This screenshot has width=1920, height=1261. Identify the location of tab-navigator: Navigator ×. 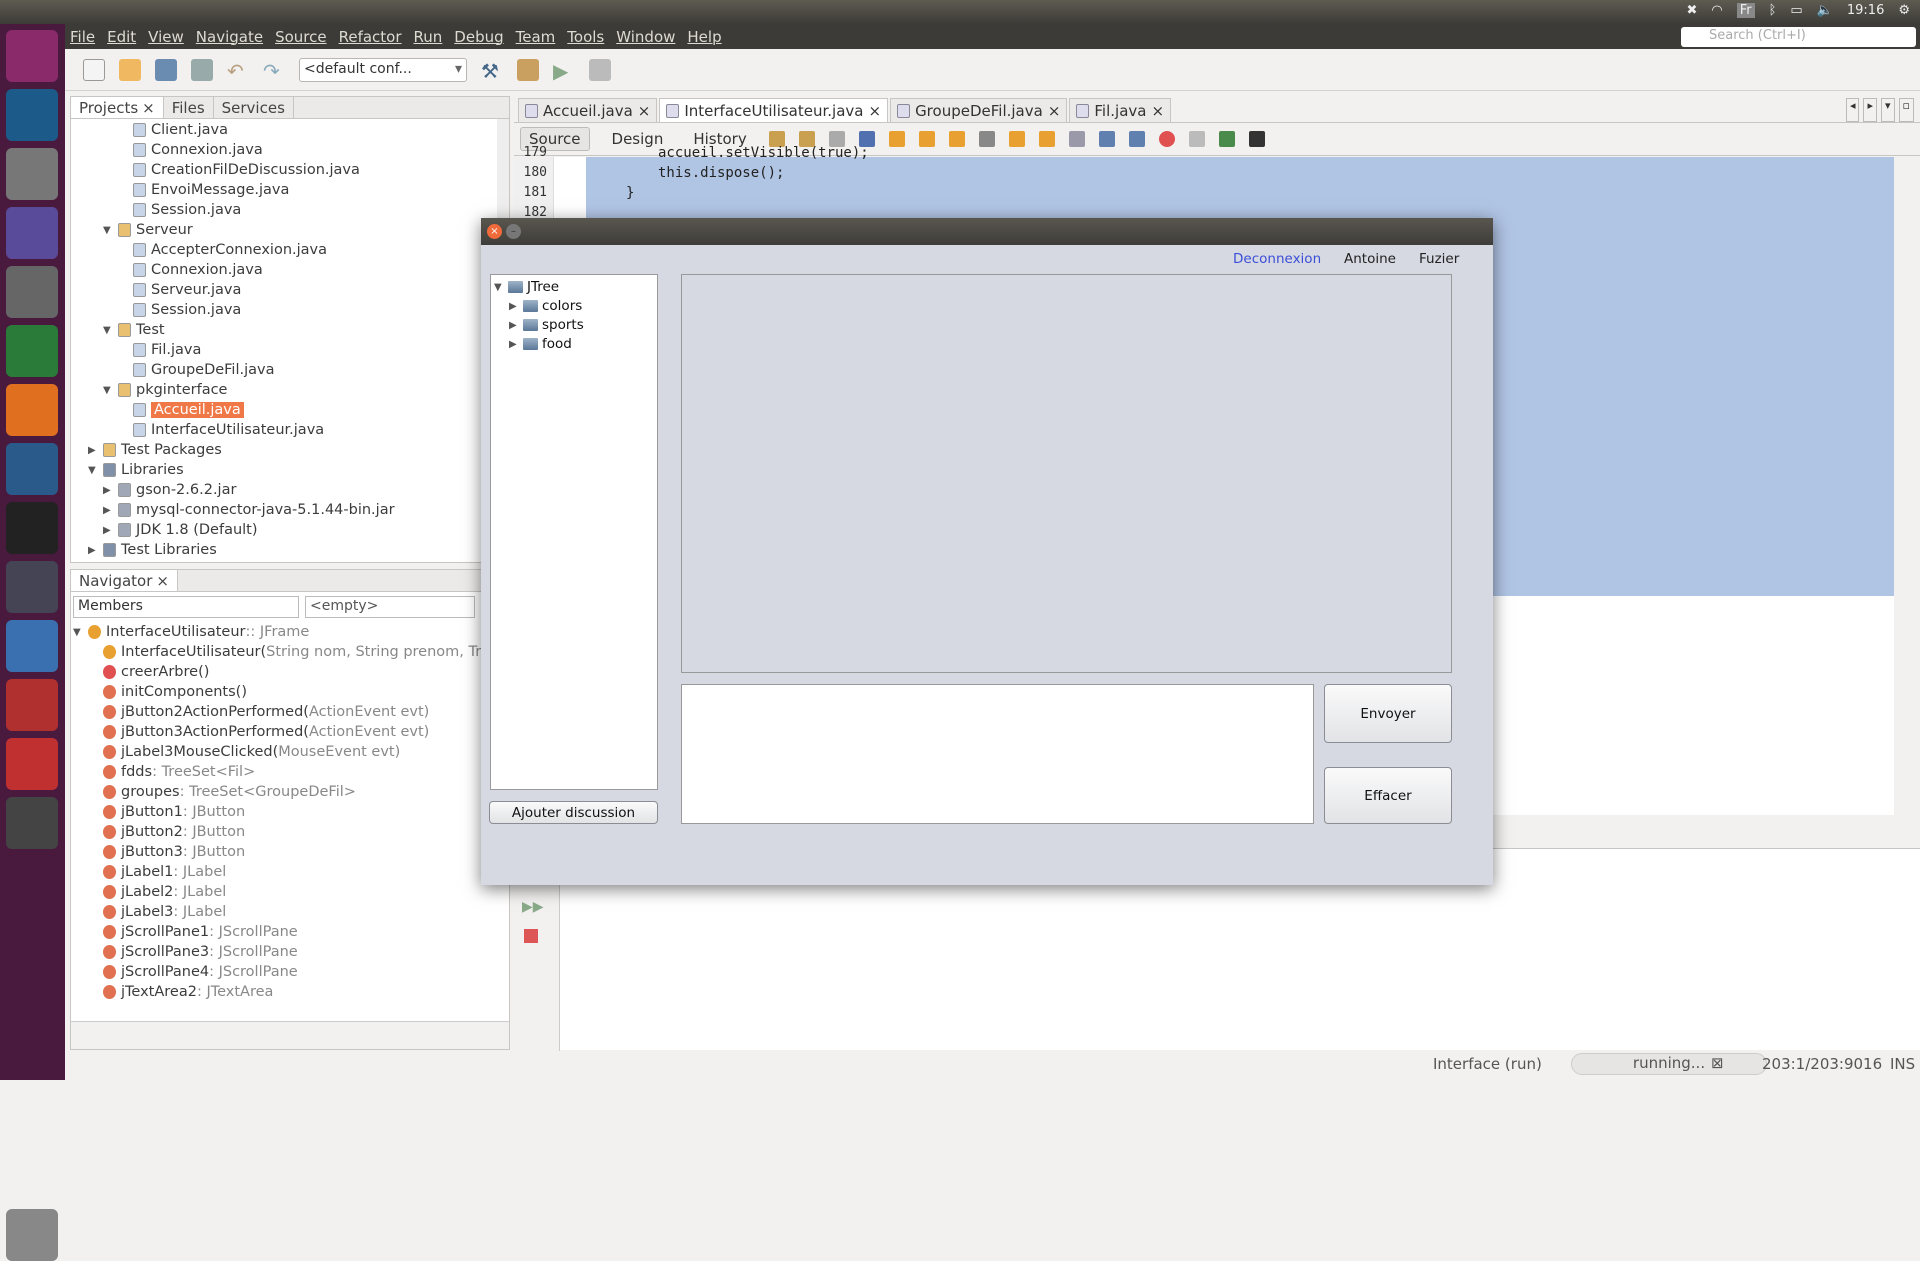
(124, 580).